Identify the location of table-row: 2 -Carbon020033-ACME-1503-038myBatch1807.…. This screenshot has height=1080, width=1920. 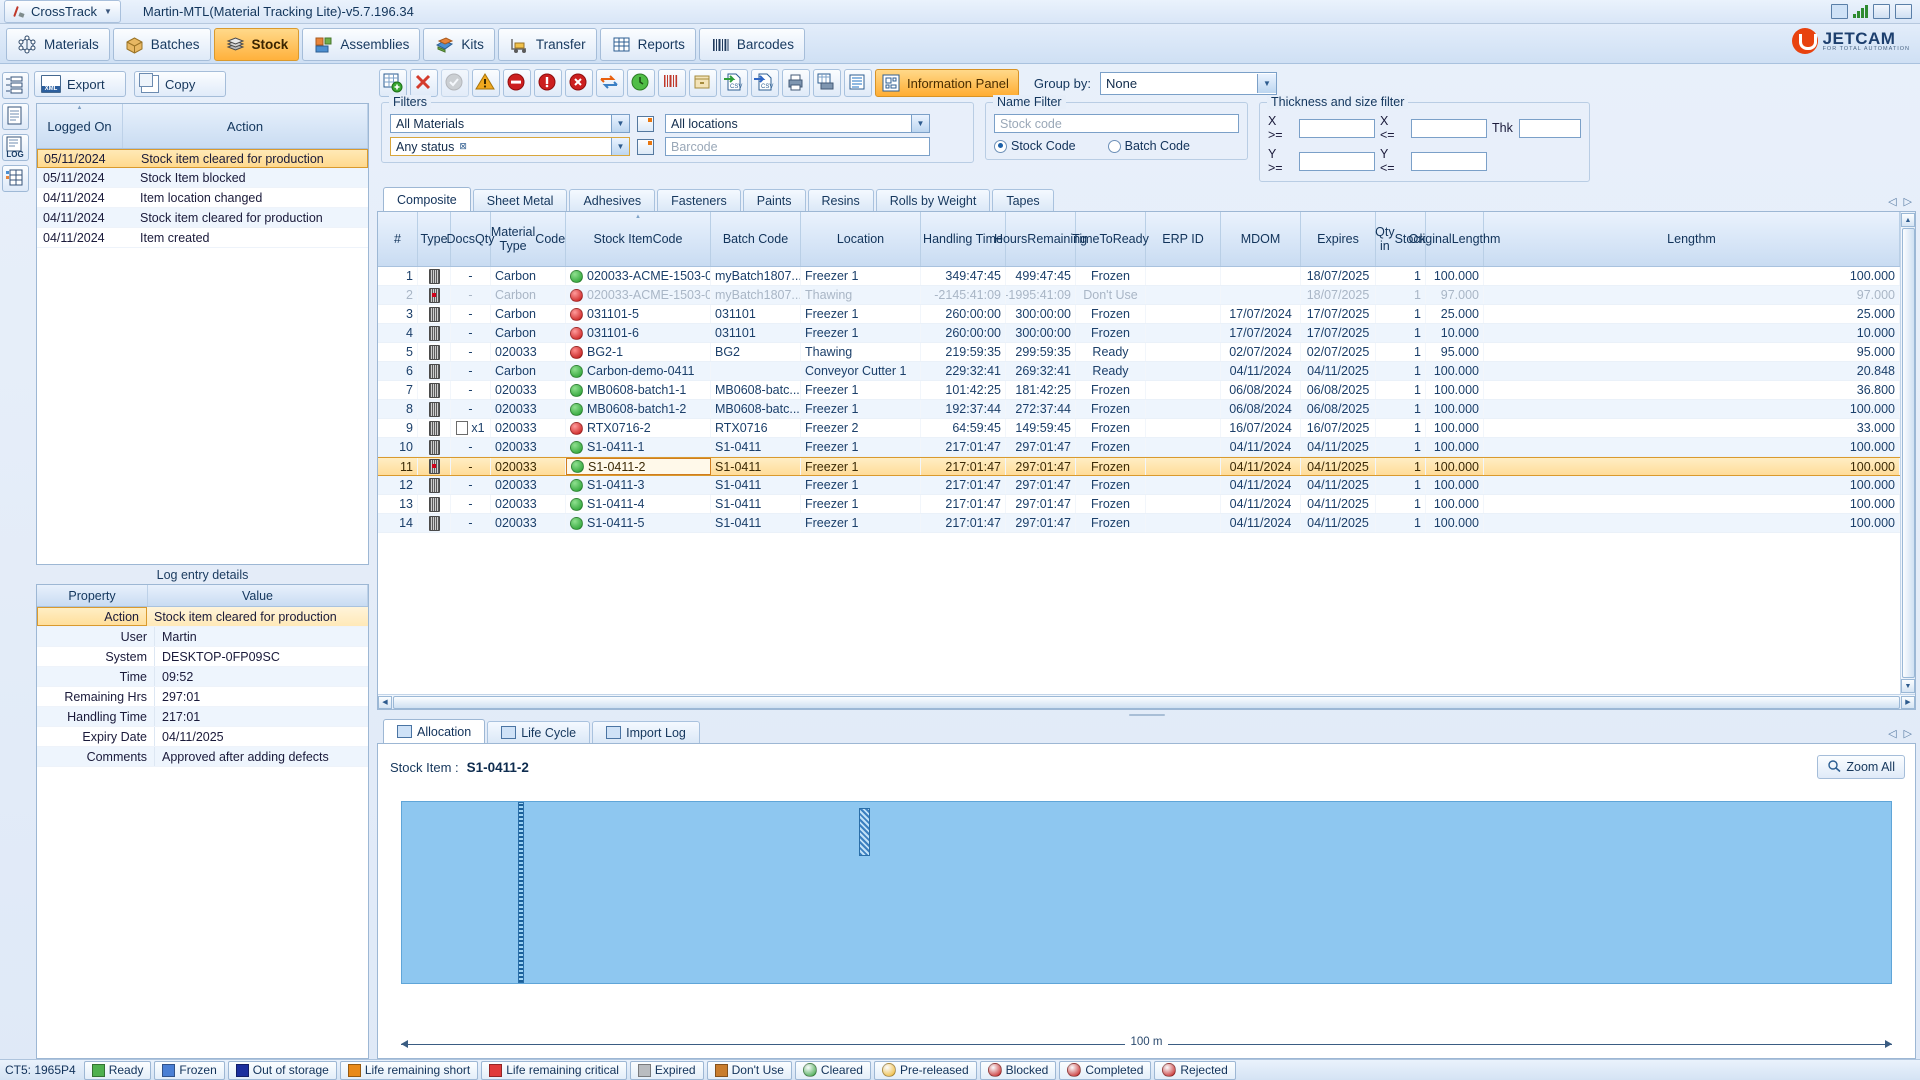
(1139, 295).